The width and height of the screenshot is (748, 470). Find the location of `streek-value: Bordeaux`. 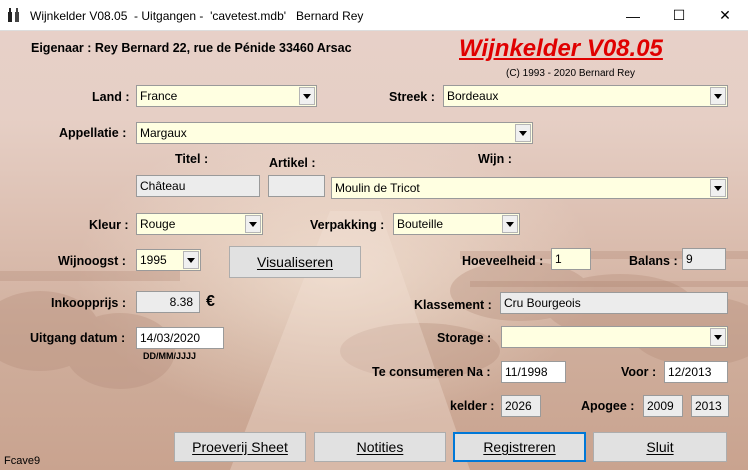

streek-value: Bordeaux is located at coordinates (473, 96).